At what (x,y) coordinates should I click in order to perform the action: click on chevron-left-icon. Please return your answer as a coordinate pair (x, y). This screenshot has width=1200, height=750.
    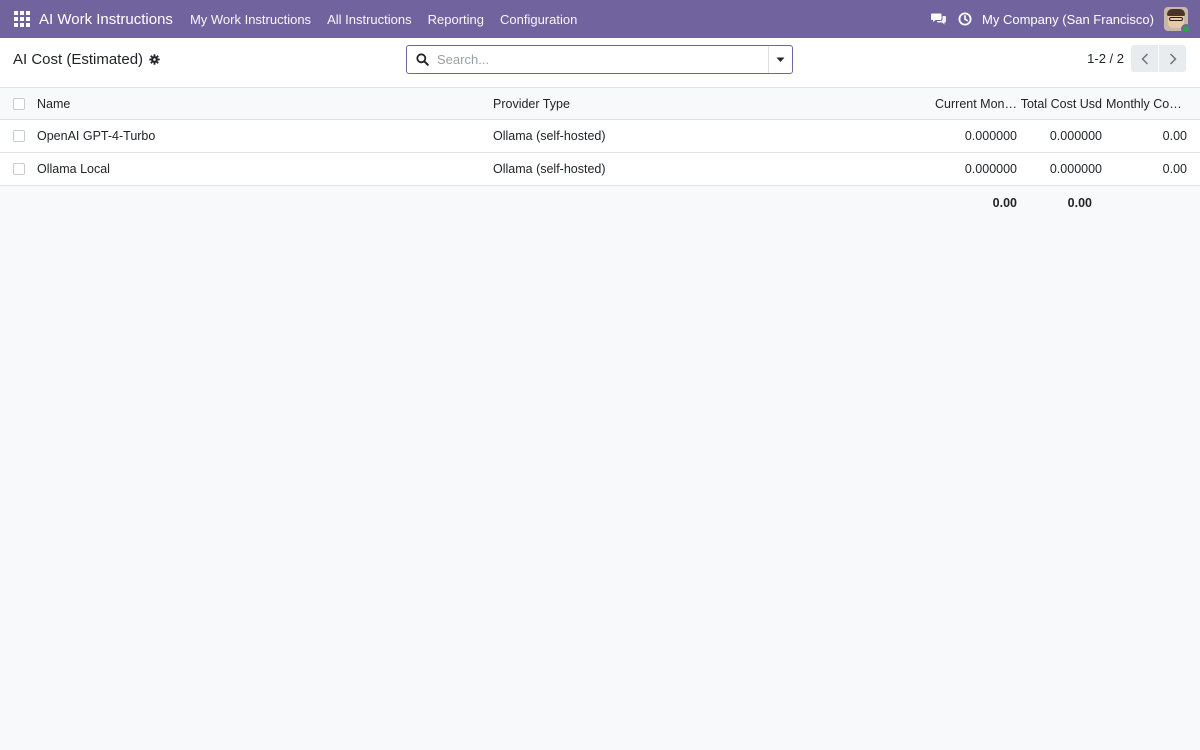
    Looking at the image, I should click on (1144, 58).